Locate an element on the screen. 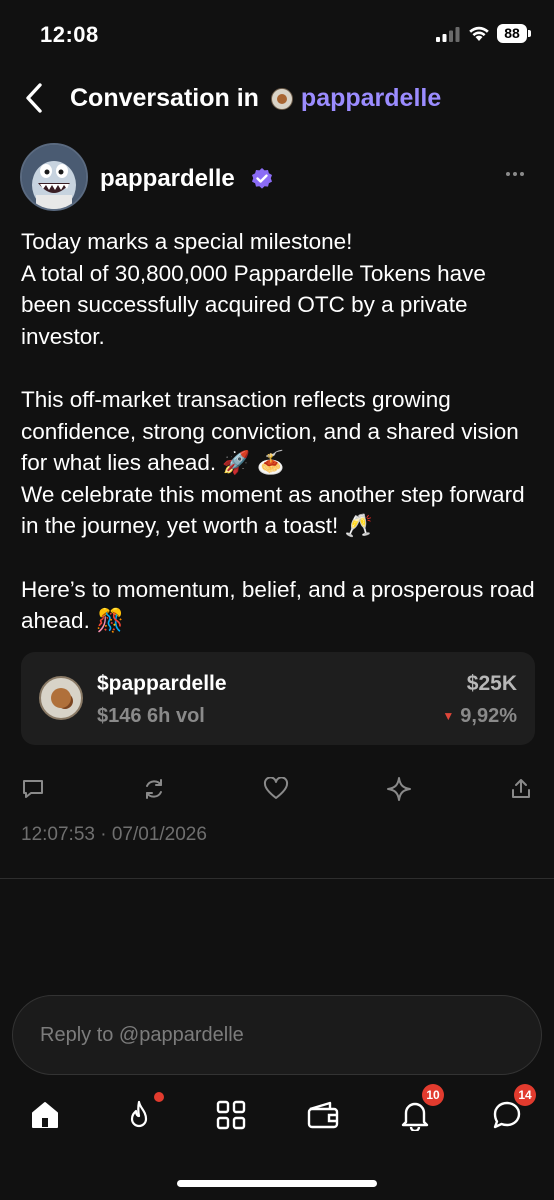 The width and height of the screenshot is (554, 1200). token-change: ▼ 9,92% is located at coordinates (479, 716).